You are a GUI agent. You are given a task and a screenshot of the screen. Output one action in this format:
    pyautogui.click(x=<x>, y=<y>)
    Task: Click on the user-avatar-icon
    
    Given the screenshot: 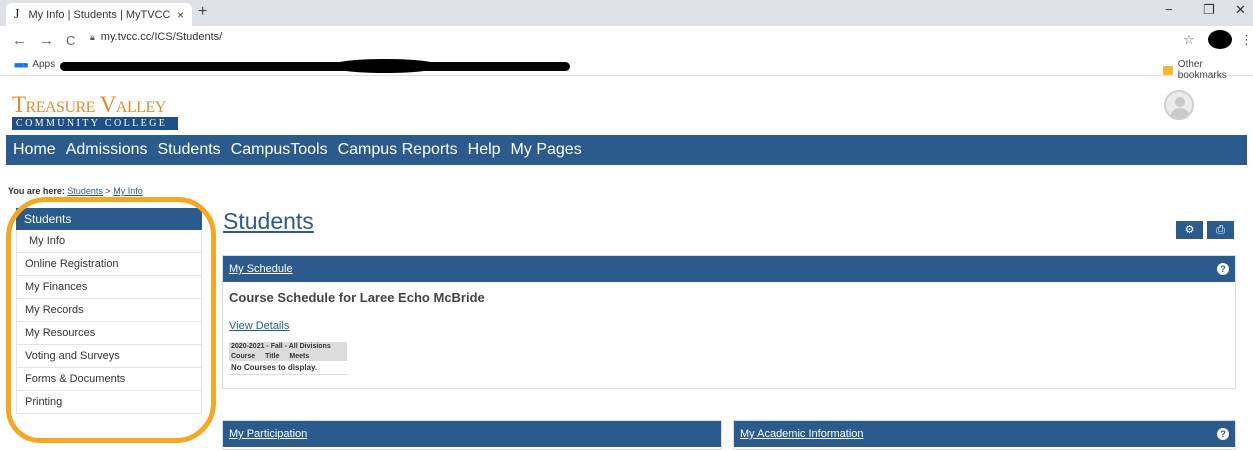 What is the action you would take?
    pyautogui.click(x=1179, y=105)
    